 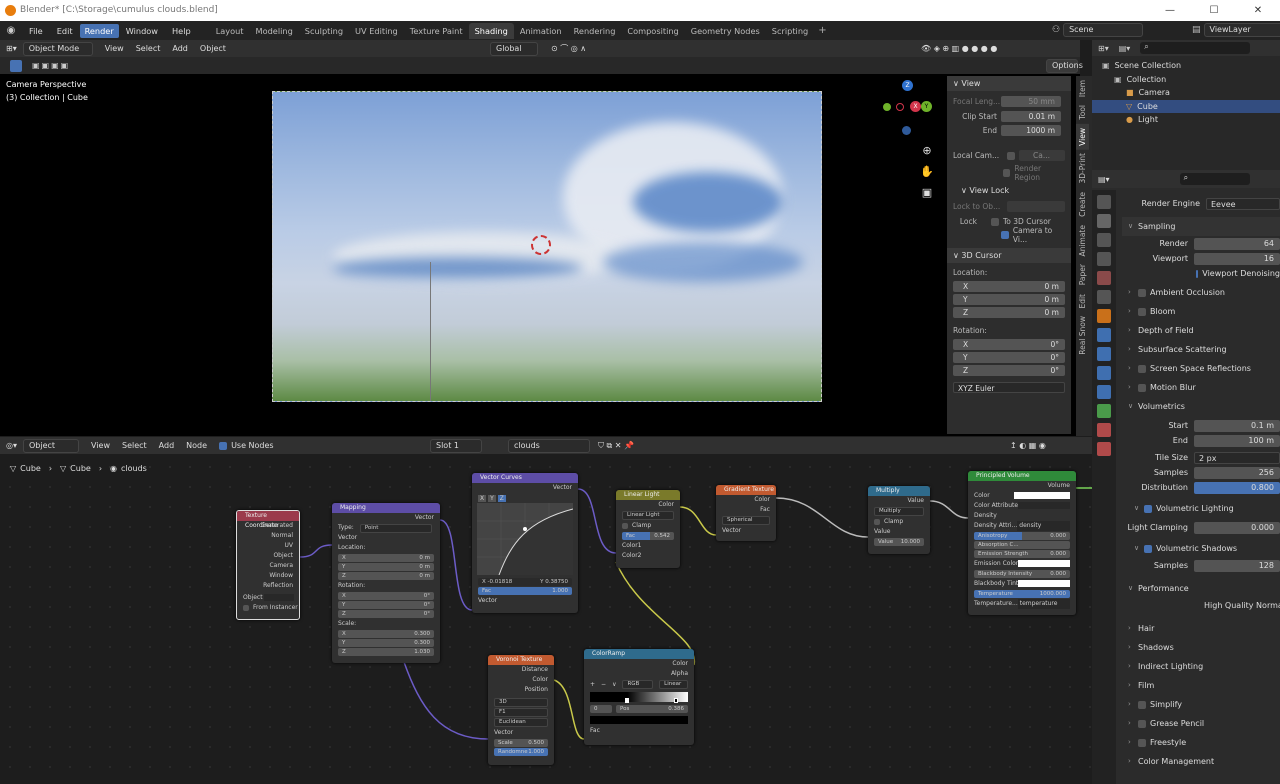 What do you see at coordinates (601, 709) in the screenshot?
I see `stop-index-field: 0` at bounding box center [601, 709].